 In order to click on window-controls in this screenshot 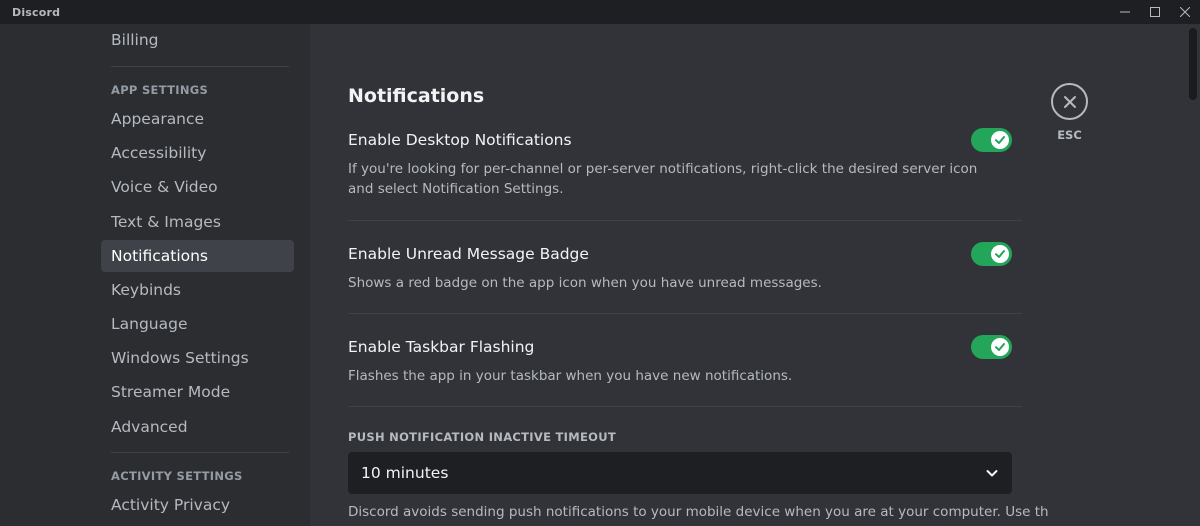, I will do `click(1155, 12)`.